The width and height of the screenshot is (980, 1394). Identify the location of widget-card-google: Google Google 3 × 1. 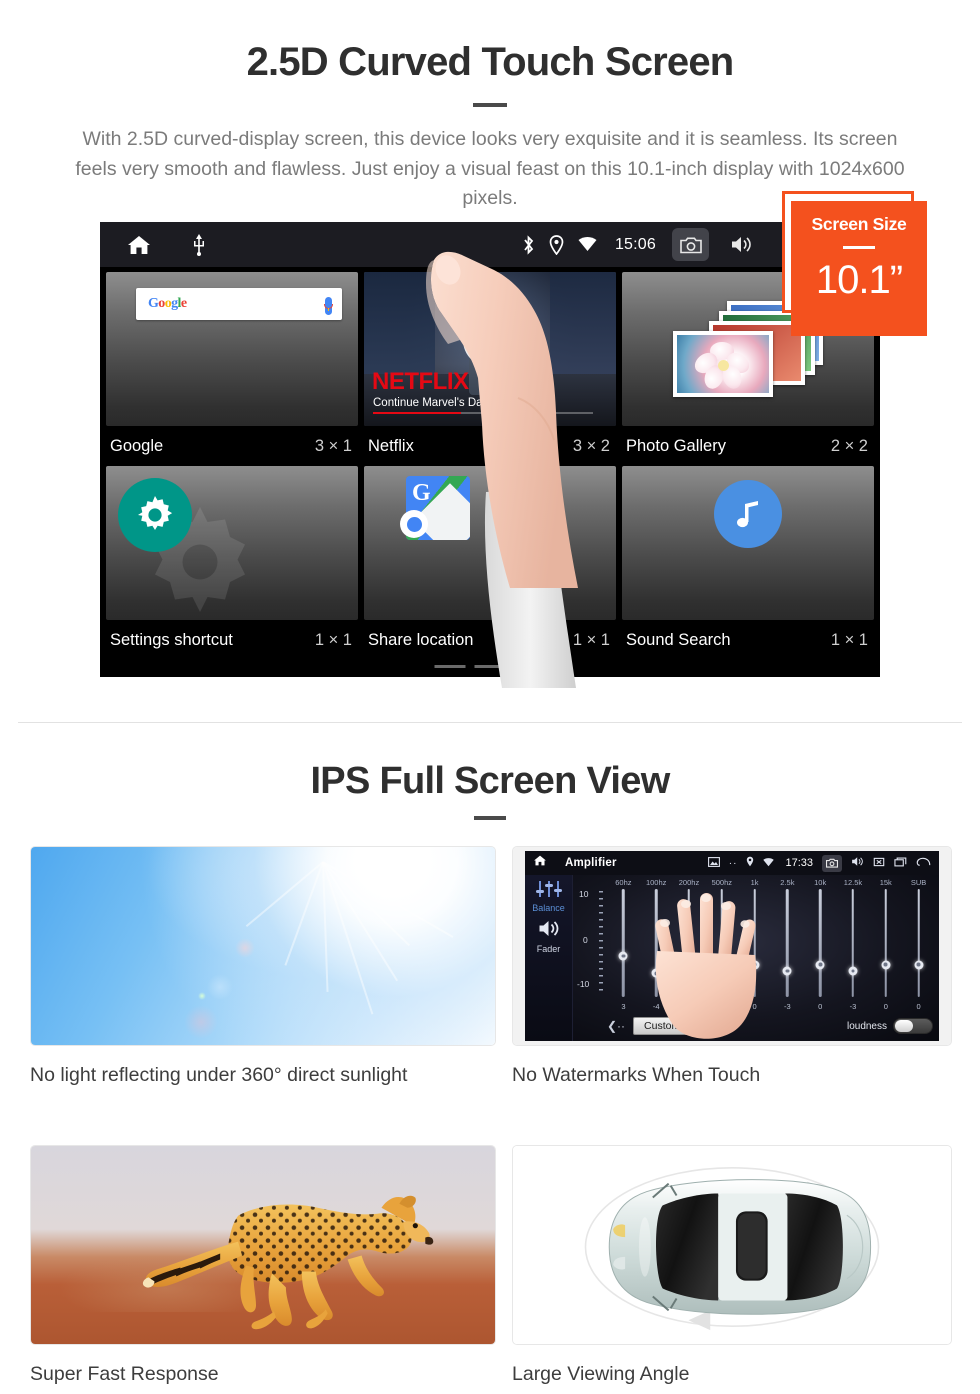
(232, 369).